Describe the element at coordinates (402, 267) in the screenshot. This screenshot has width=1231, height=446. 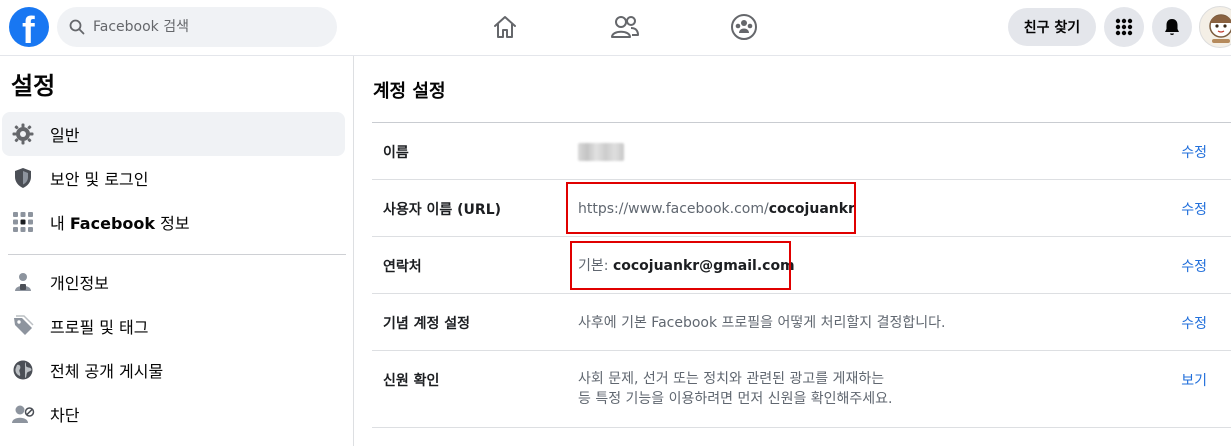
I see `row-label: 연락처` at that location.